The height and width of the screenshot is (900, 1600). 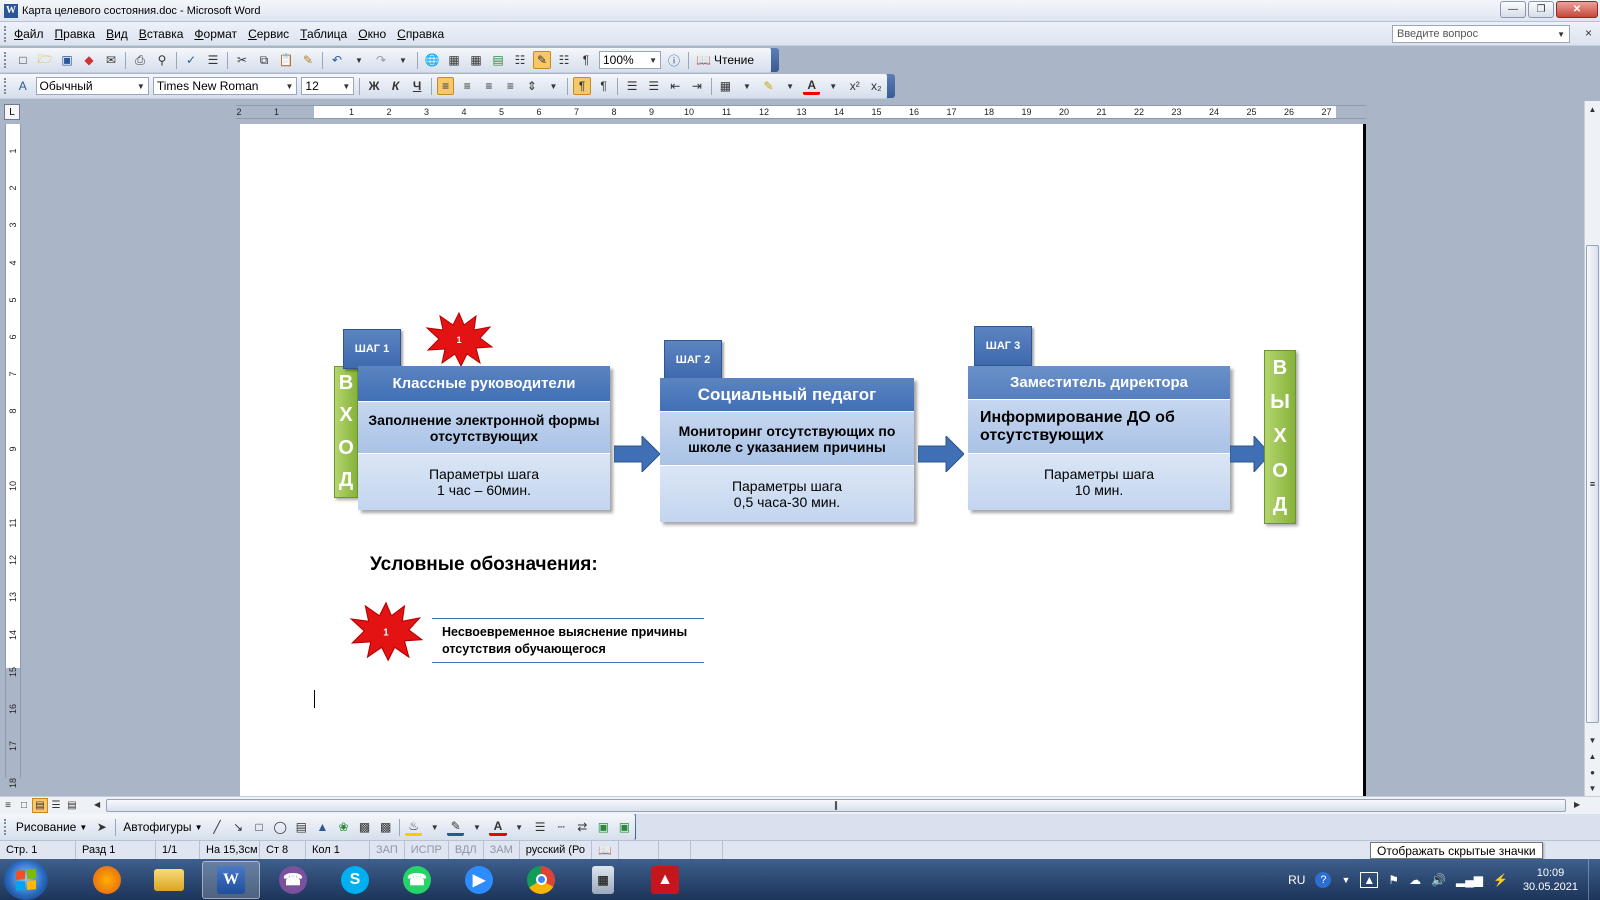 What do you see at coordinates (1438, 880) in the screenshot?
I see `volume-icon: 🔊` at bounding box center [1438, 880].